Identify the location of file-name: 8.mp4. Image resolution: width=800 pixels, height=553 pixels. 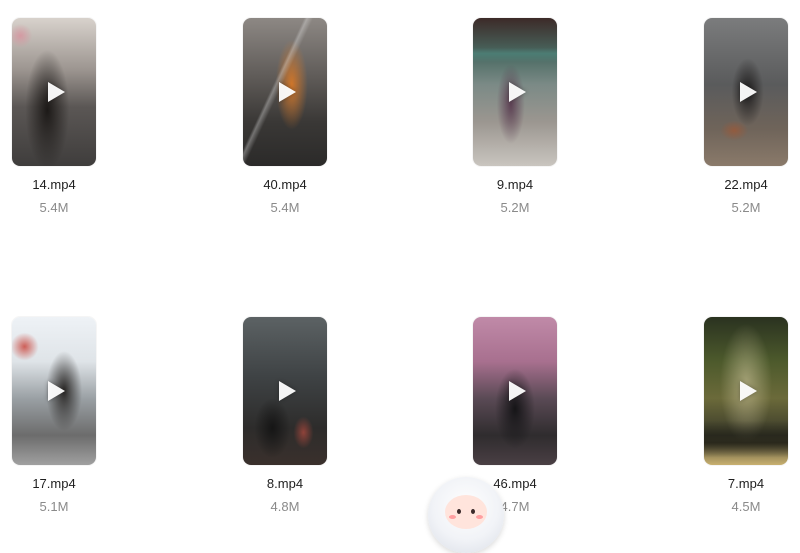
(285, 483).